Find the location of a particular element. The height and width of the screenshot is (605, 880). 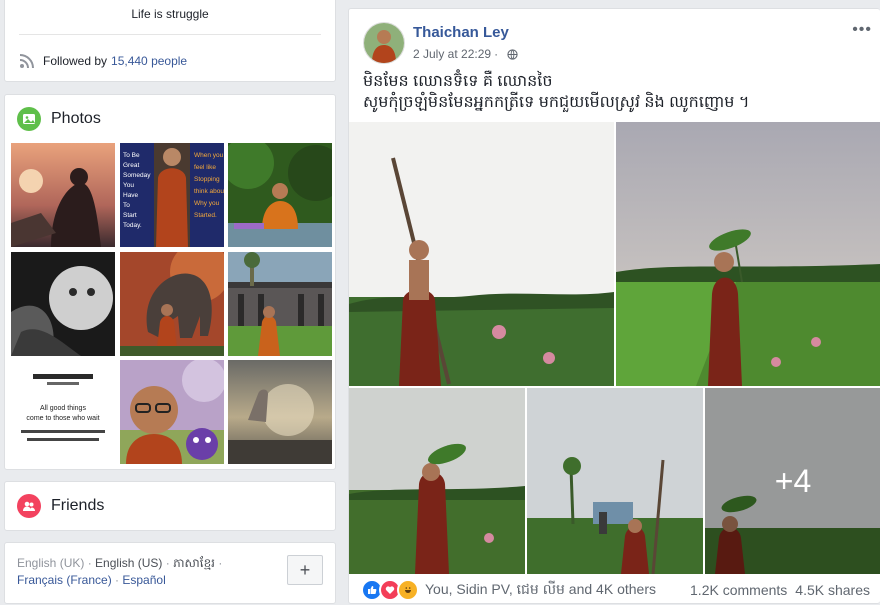

more-photos-overlay: +4 is located at coordinates (792, 481).